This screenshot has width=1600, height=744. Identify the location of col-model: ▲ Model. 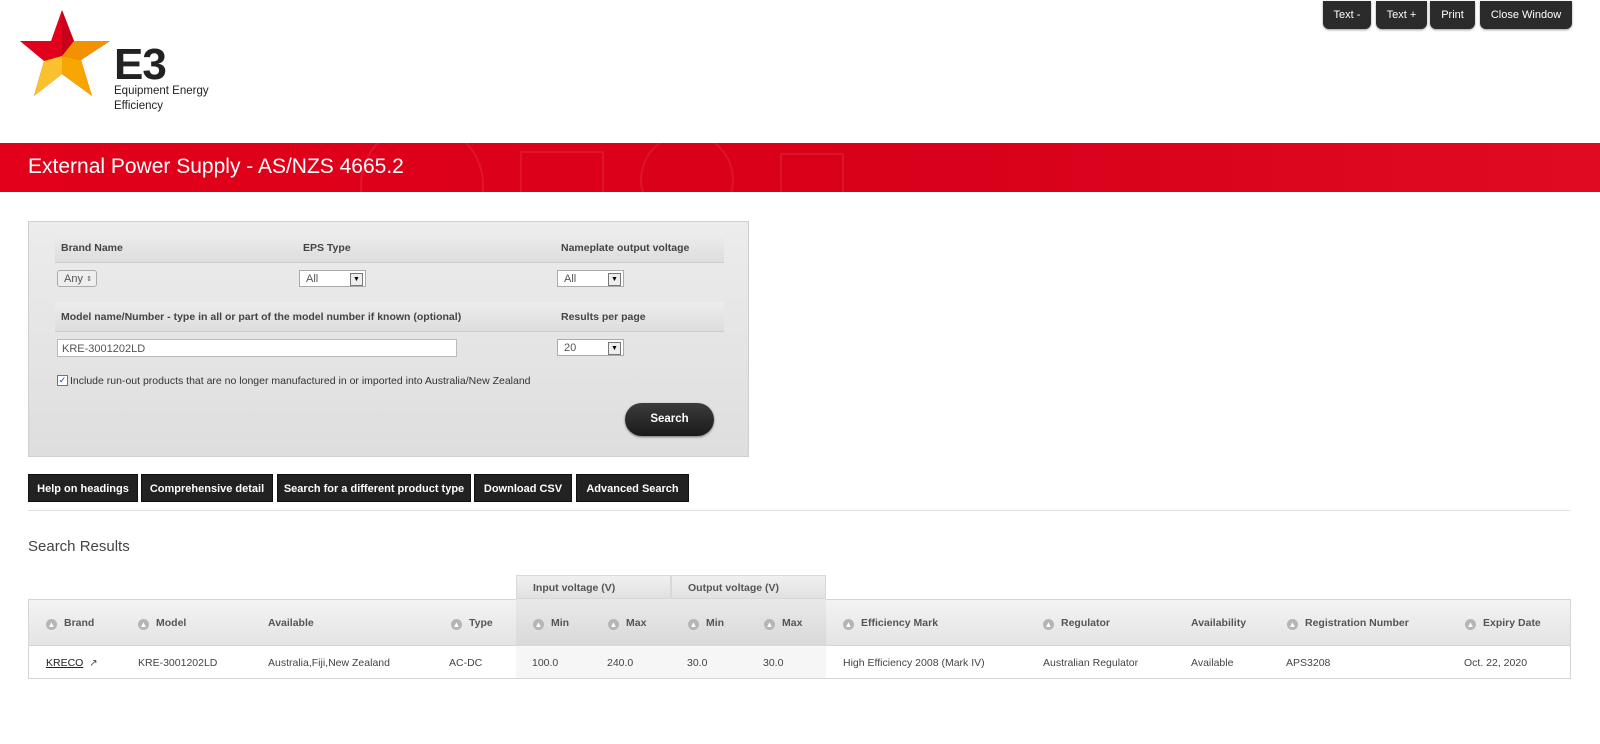
(162, 623).